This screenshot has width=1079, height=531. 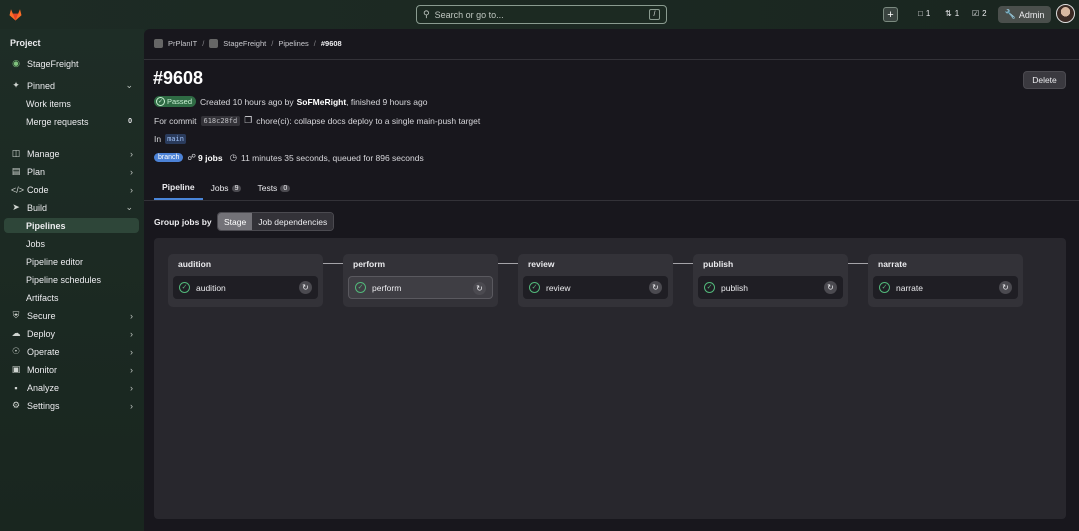 I want to click on sidebar-item-label: Operate, so click(x=43, y=351).